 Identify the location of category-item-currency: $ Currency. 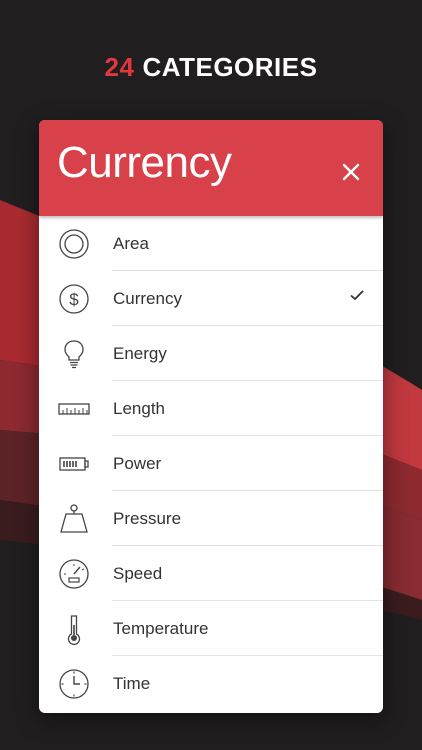
(211, 298).